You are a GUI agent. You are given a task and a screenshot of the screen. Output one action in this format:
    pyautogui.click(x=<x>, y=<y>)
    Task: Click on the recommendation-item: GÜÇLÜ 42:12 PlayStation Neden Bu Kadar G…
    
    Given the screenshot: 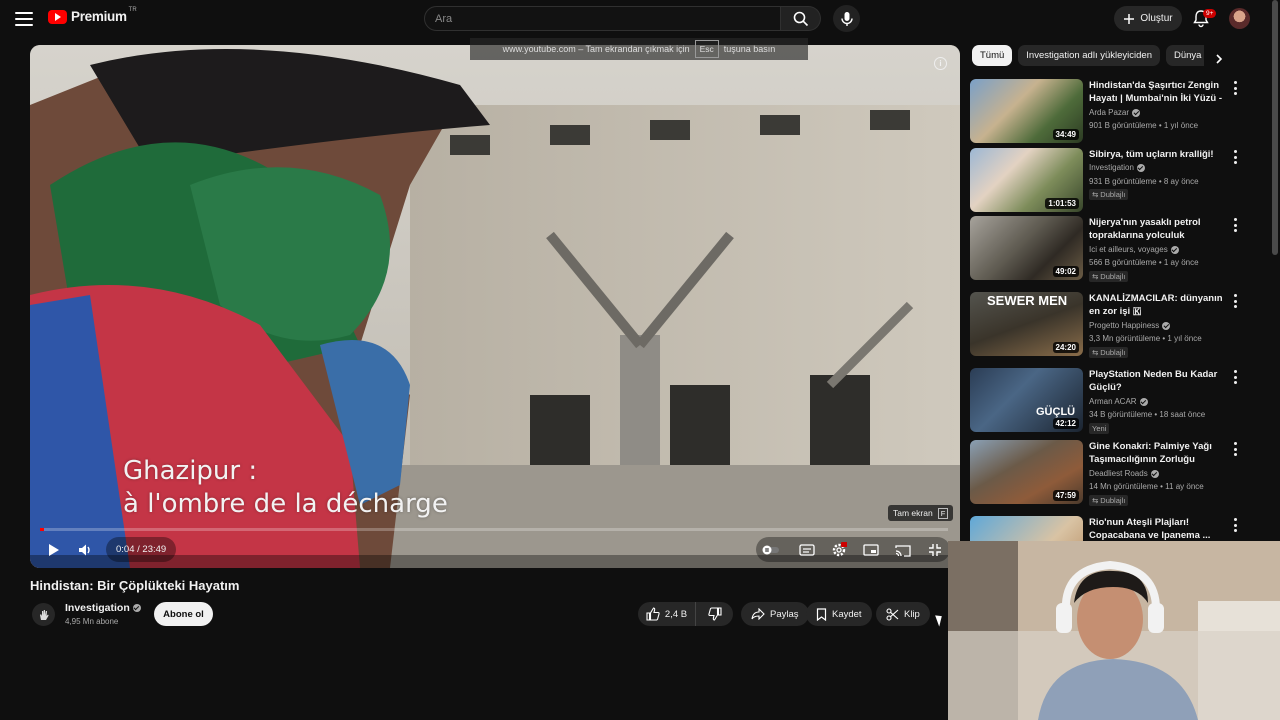 What is the action you would take?
    pyautogui.click(x=1110, y=401)
    